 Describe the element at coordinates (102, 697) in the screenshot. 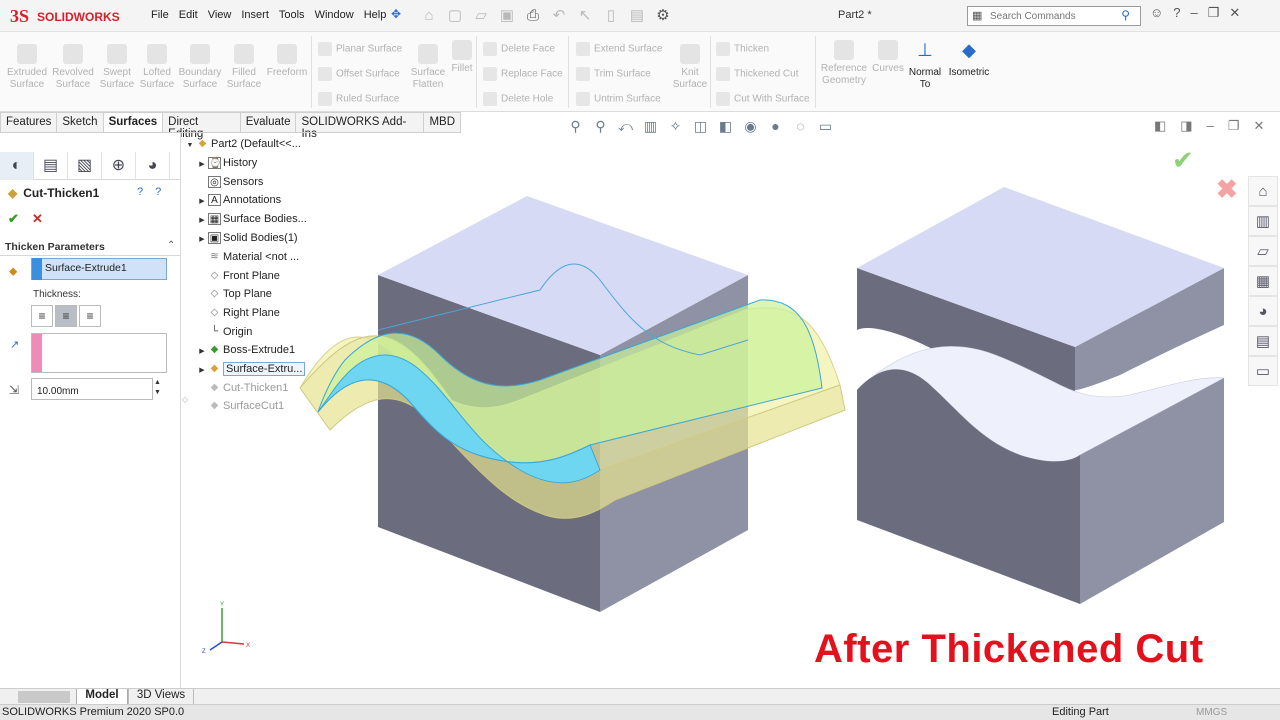

I see `tab-model: Model` at that location.